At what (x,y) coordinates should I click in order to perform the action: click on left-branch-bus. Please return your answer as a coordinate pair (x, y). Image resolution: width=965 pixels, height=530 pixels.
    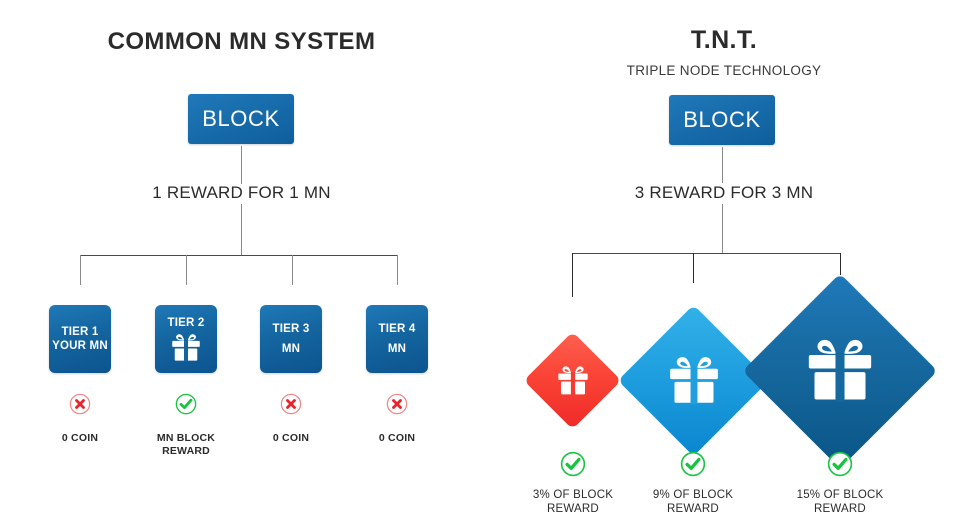
    Looking at the image, I should click on (239, 255).